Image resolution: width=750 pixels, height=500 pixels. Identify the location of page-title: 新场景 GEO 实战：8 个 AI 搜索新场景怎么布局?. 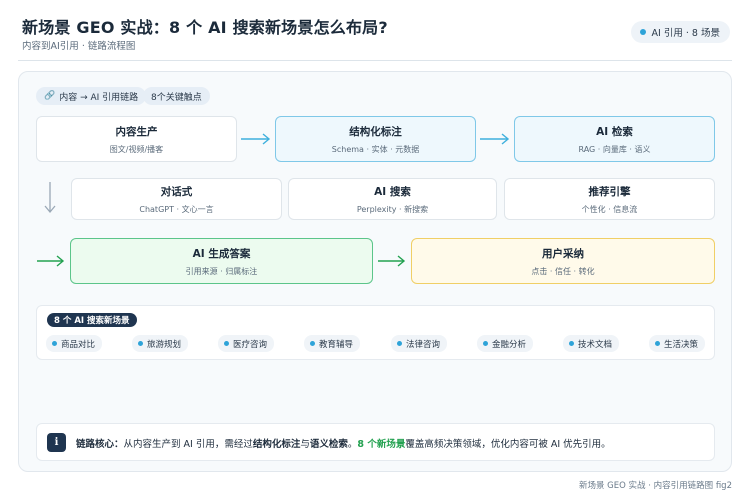
(205, 27).